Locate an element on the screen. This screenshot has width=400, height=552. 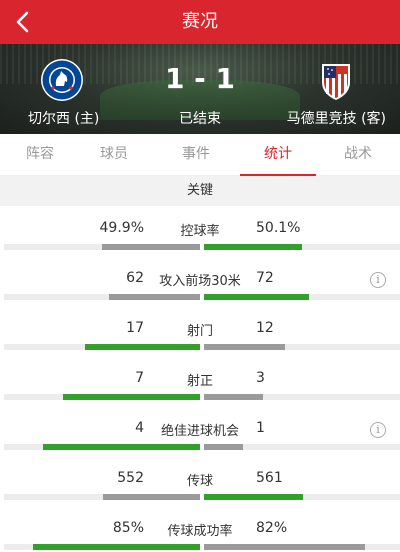
stat-name: 传球成功率 is located at coordinates (200, 531).